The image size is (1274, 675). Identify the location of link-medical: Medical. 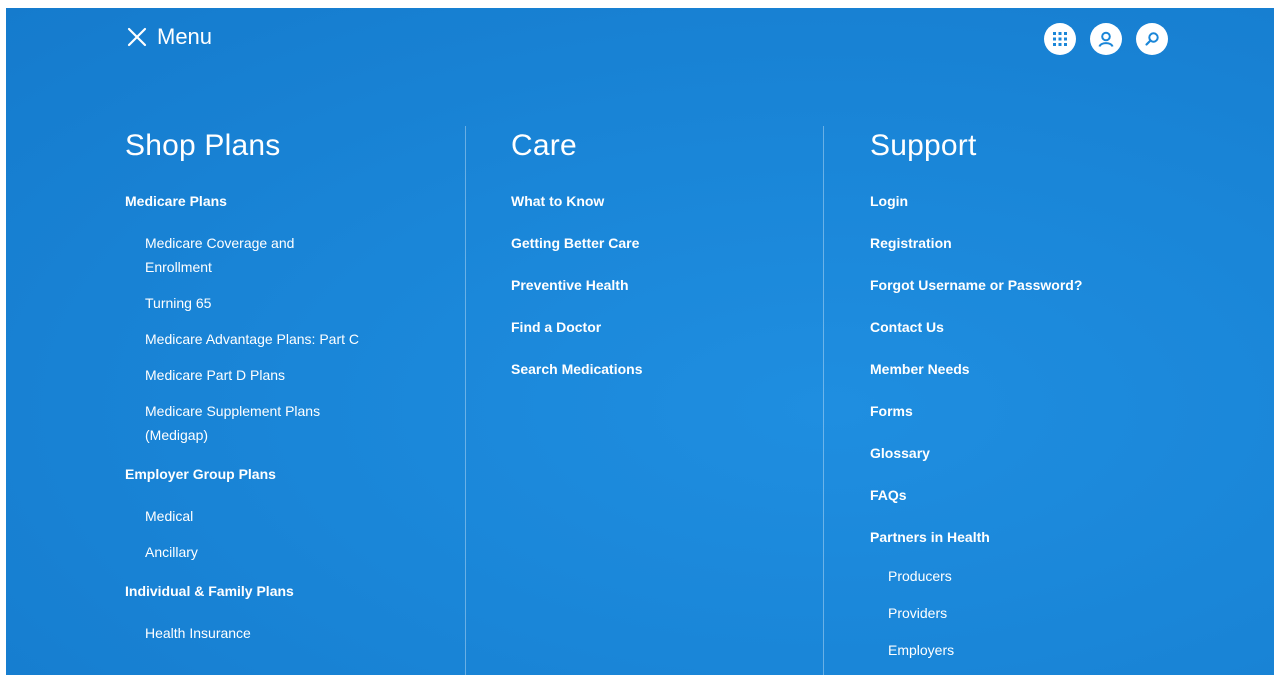
(305, 516).